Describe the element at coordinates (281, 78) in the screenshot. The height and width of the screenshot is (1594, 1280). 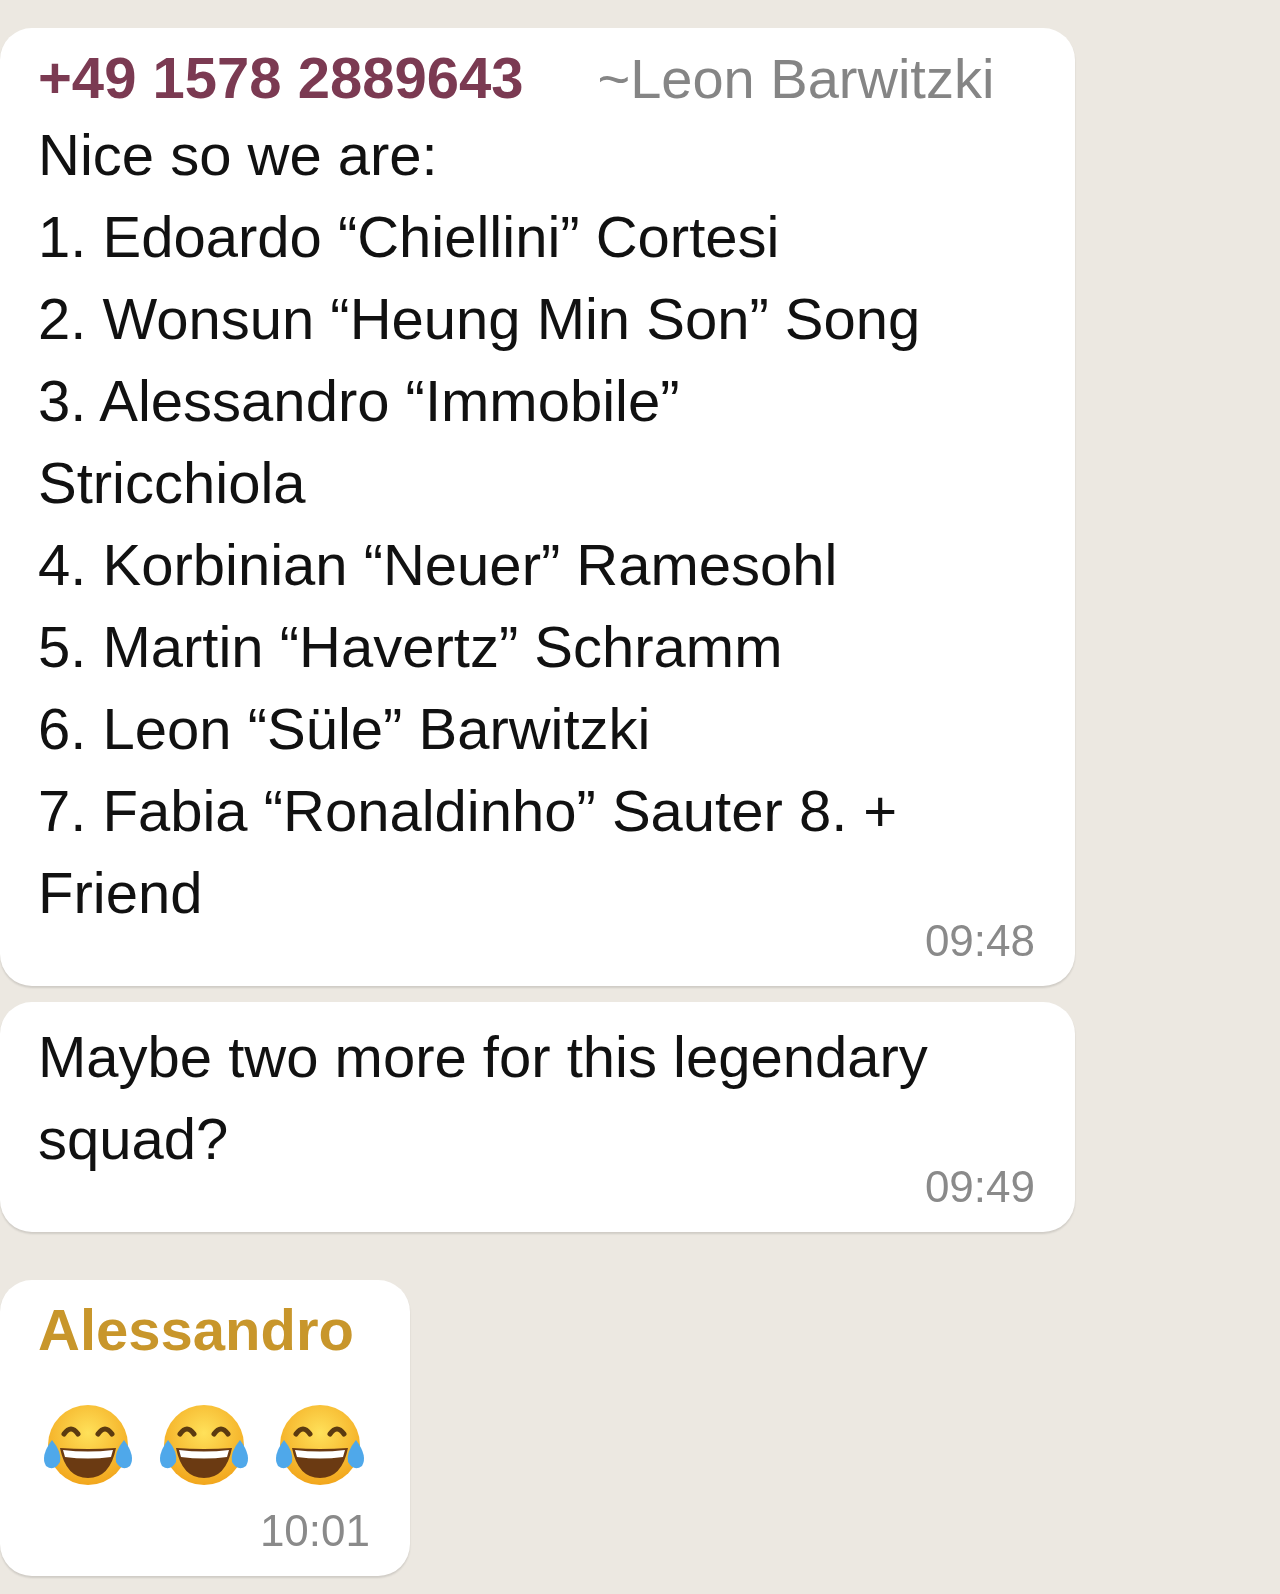
I see `sender-name: +49 1578 2889643` at that location.